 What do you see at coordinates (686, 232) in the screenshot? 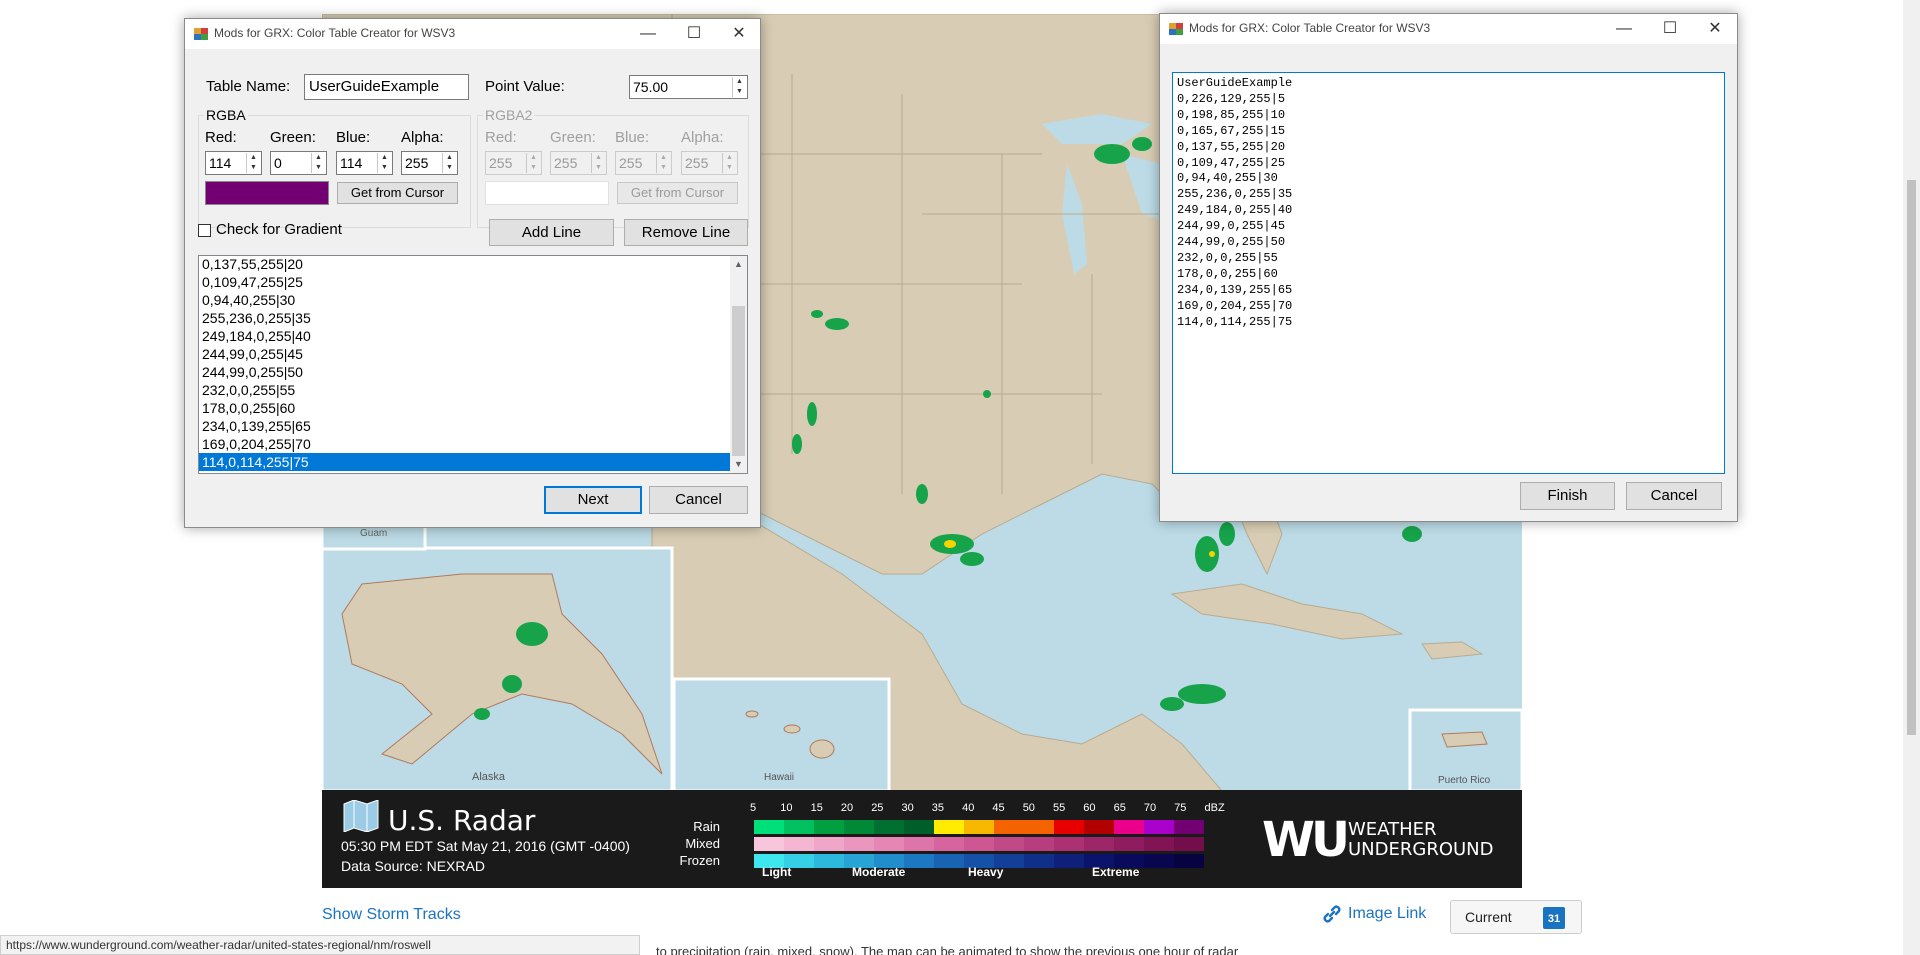
I see `remove-line-button: Remove Line` at bounding box center [686, 232].